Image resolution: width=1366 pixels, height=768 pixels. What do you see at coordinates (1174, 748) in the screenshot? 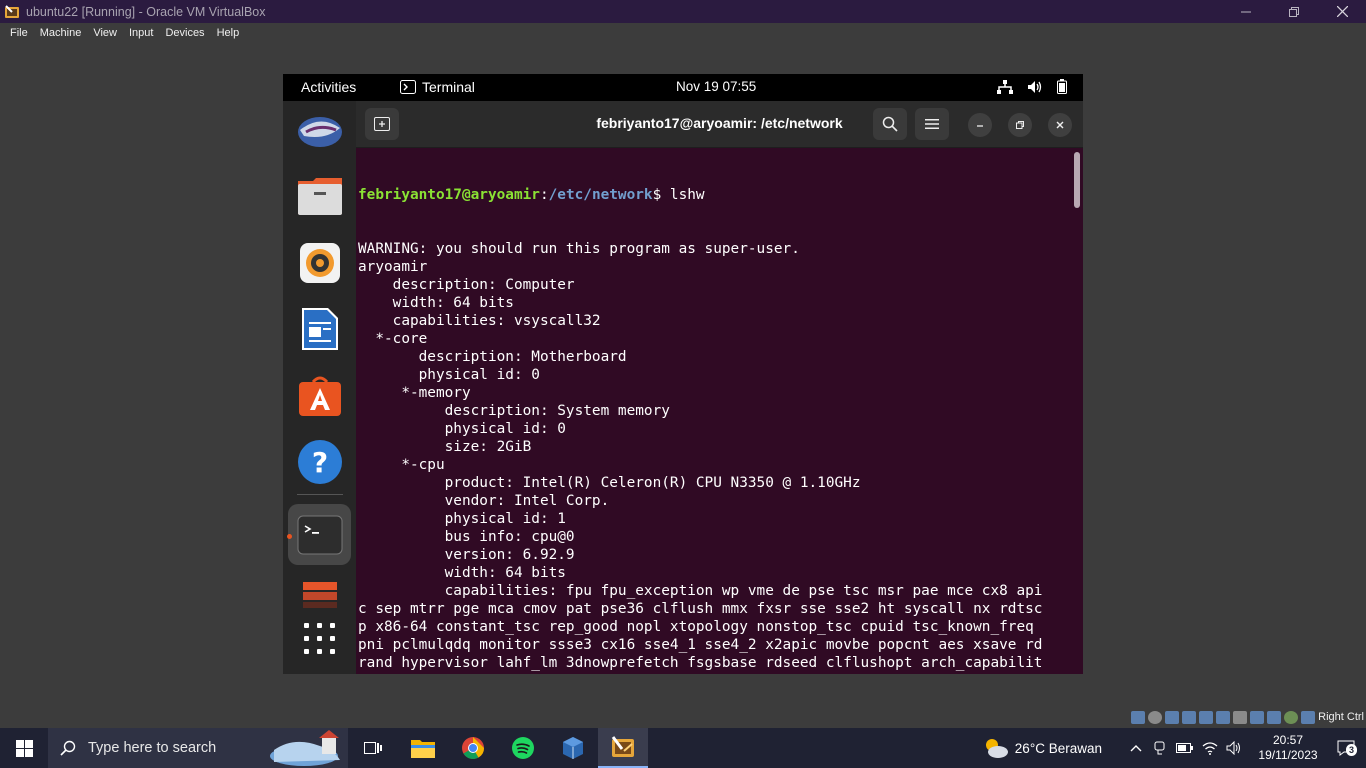
I see `system-tray-area: 26°C Berawan 20:57 19/11/2023 3` at bounding box center [1174, 748].